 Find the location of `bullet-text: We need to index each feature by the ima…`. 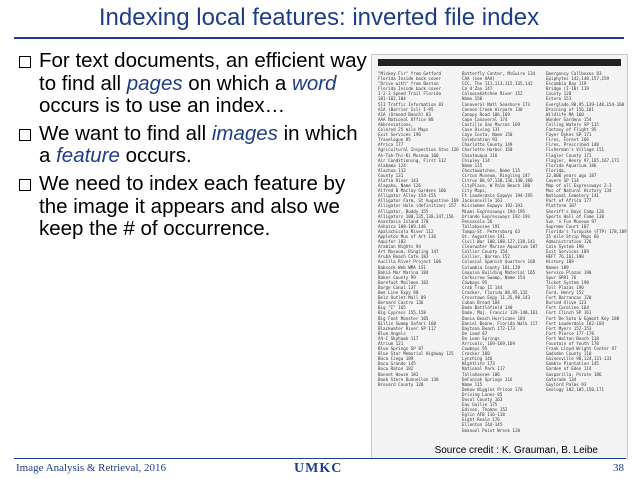

bullet-text: We need to index each feature by the ima… is located at coordinates (192, 206).